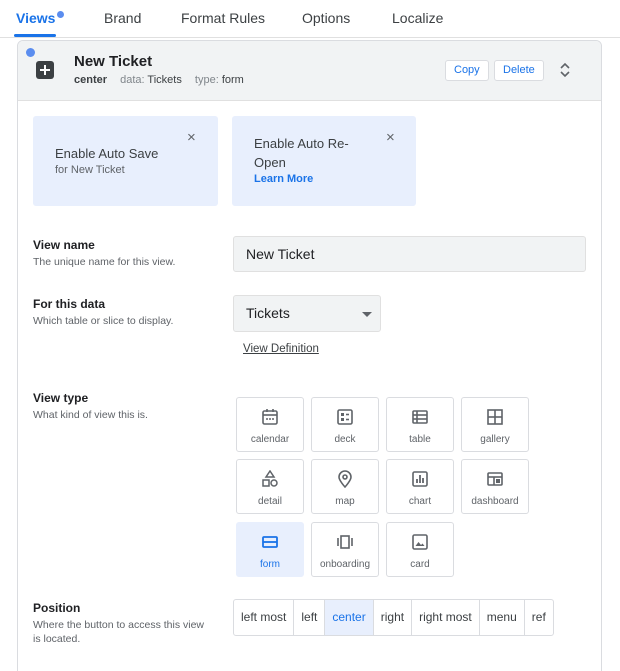  I want to click on delete-button: Delete, so click(519, 70).